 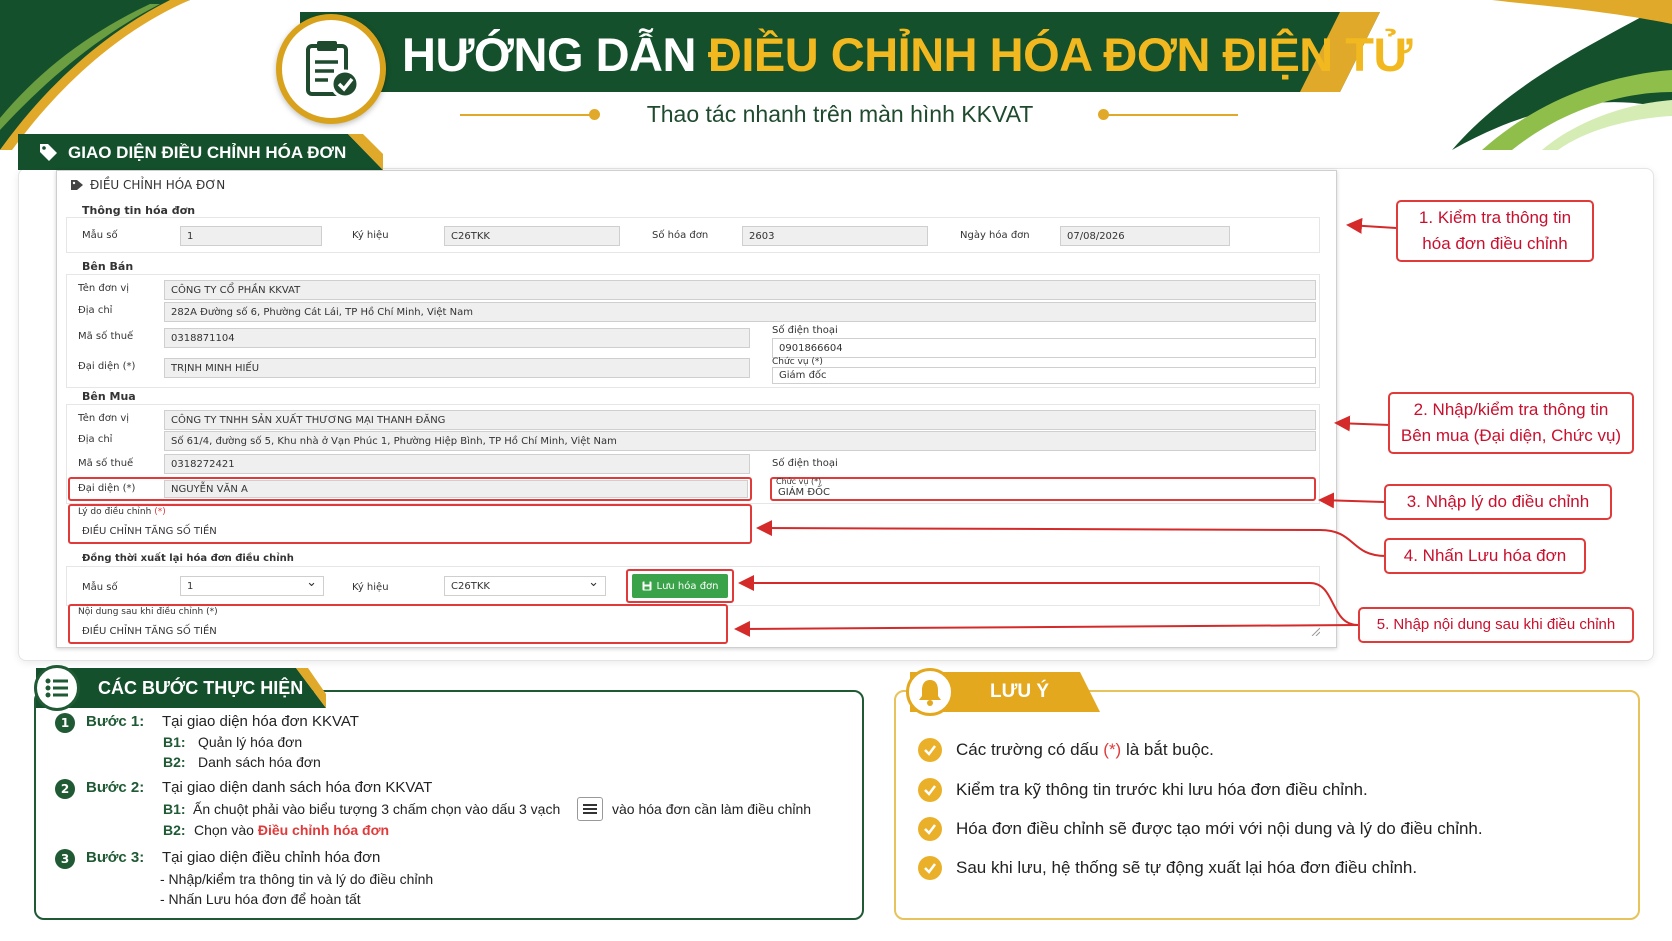 What do you see at coordinates (1495, 217) in the screenshot?
I see `callout-1-line1: 1. Kiểm tra thông tin` at bounding box center [1495, 217].